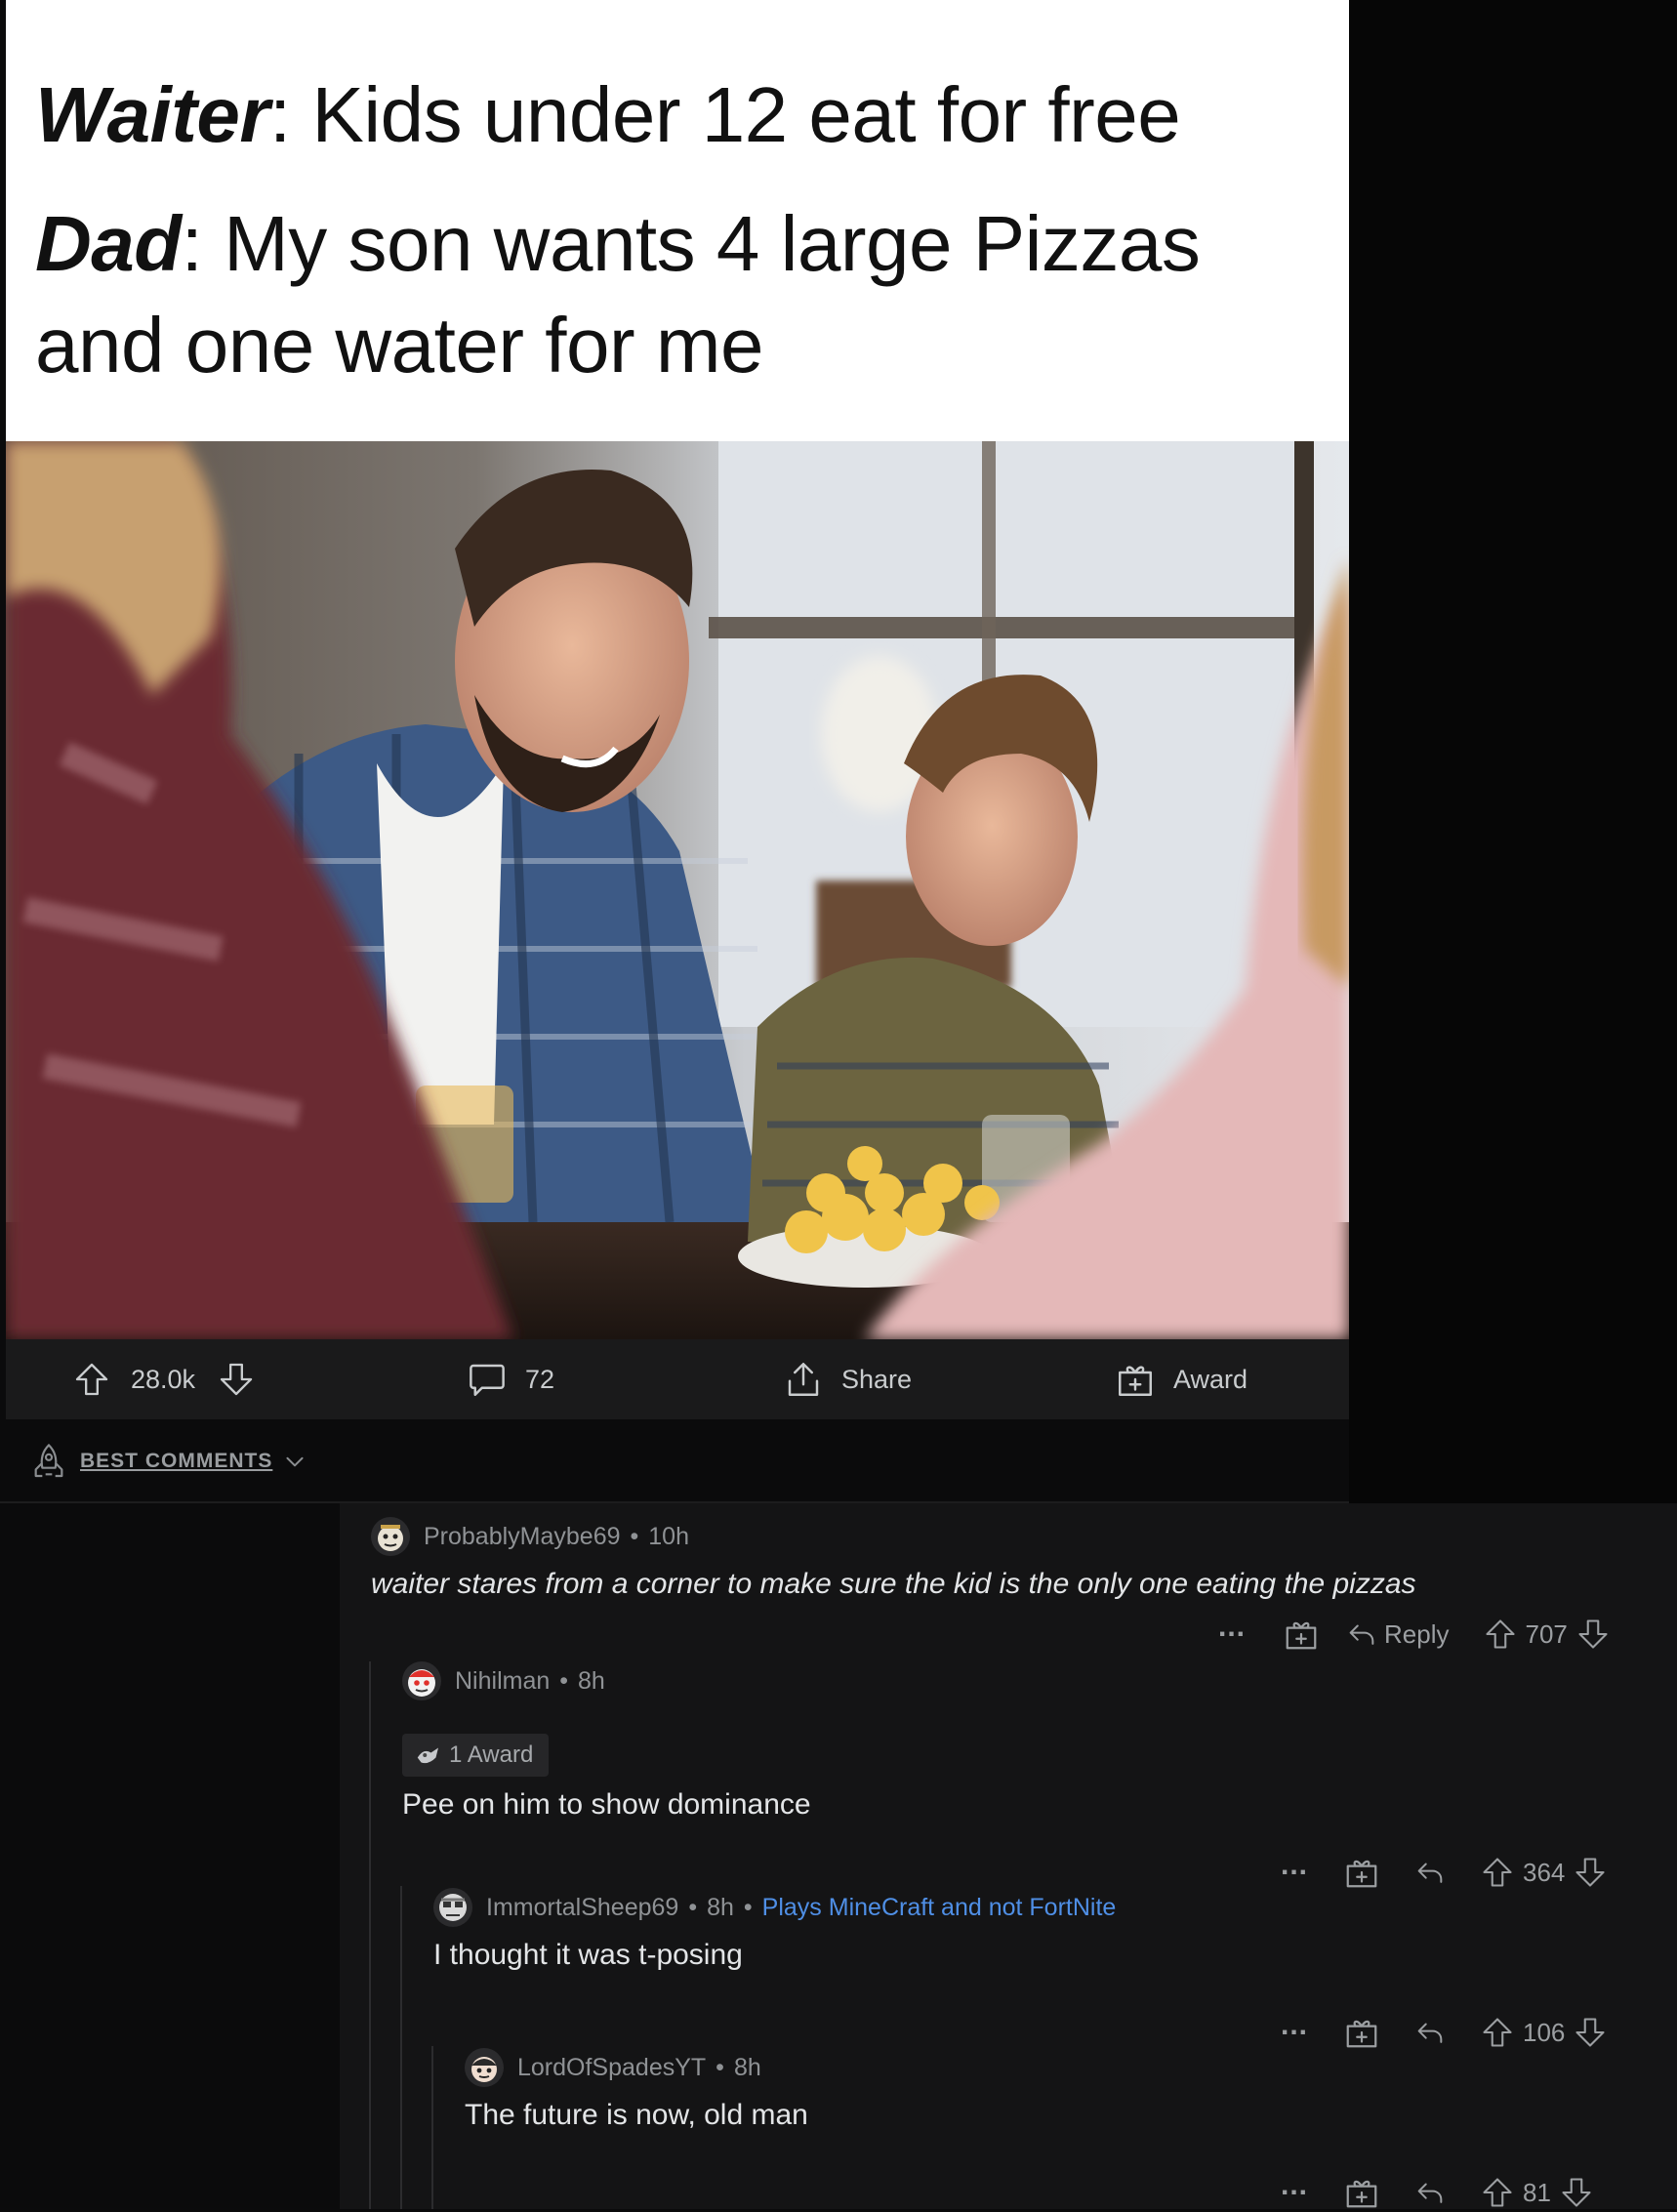 The image size is (1677, 2212). What do you see at coordinates (618, 243) in the screenshot?
I see `caption-line-dad: Dad: My son wants 4 large Pizzas` at bounding box center [618, 243].